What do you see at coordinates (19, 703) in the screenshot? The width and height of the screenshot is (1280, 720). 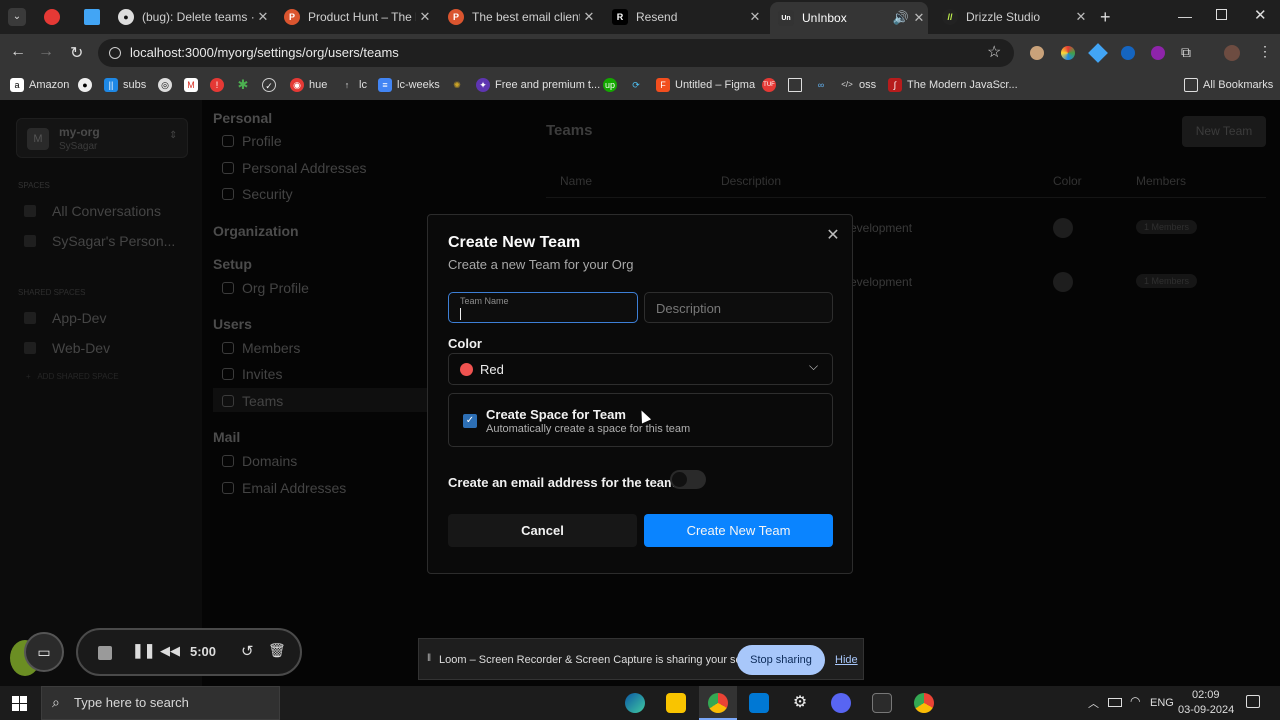 I see `windows-start-icon` at bounding box center [19, 703].